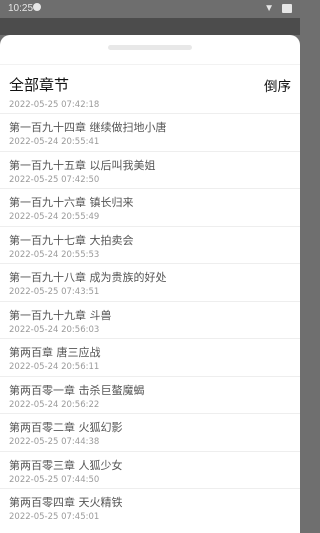  What do you see at coordinates (54, 179) in the screenshot?
I see `chapter-date: 2022-05-25 07:42:50` at bounding box center [54, 179].